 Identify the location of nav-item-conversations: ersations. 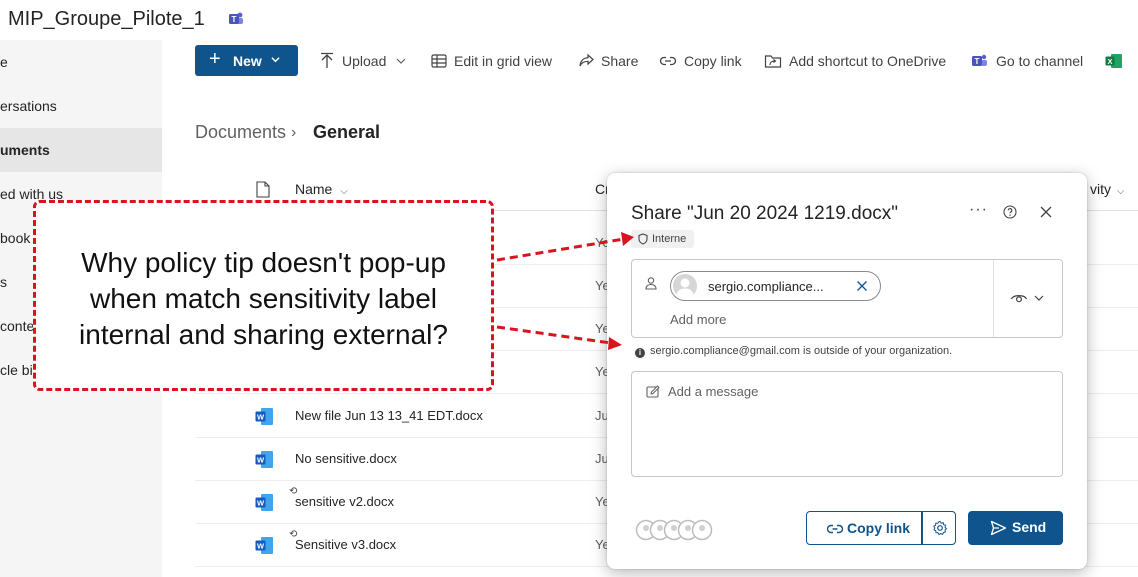
(81, 106).